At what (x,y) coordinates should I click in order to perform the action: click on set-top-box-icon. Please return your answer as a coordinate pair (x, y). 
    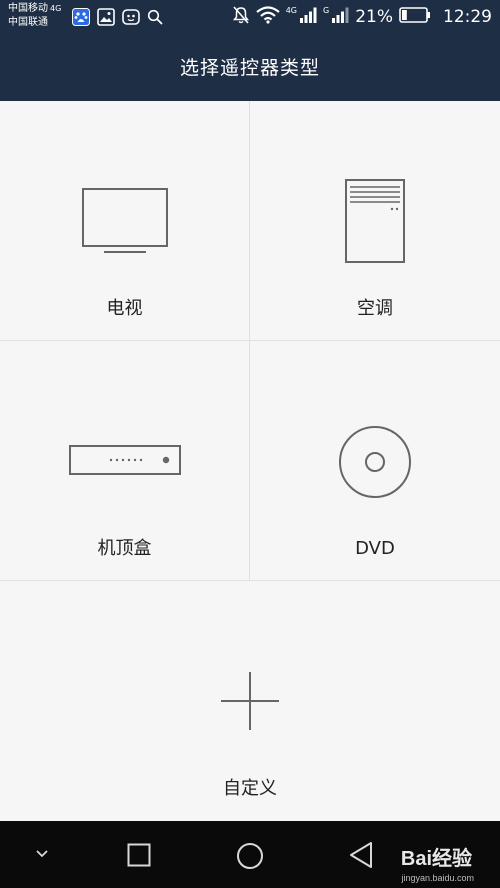
    Looking at the image, I should click on (125, 460).